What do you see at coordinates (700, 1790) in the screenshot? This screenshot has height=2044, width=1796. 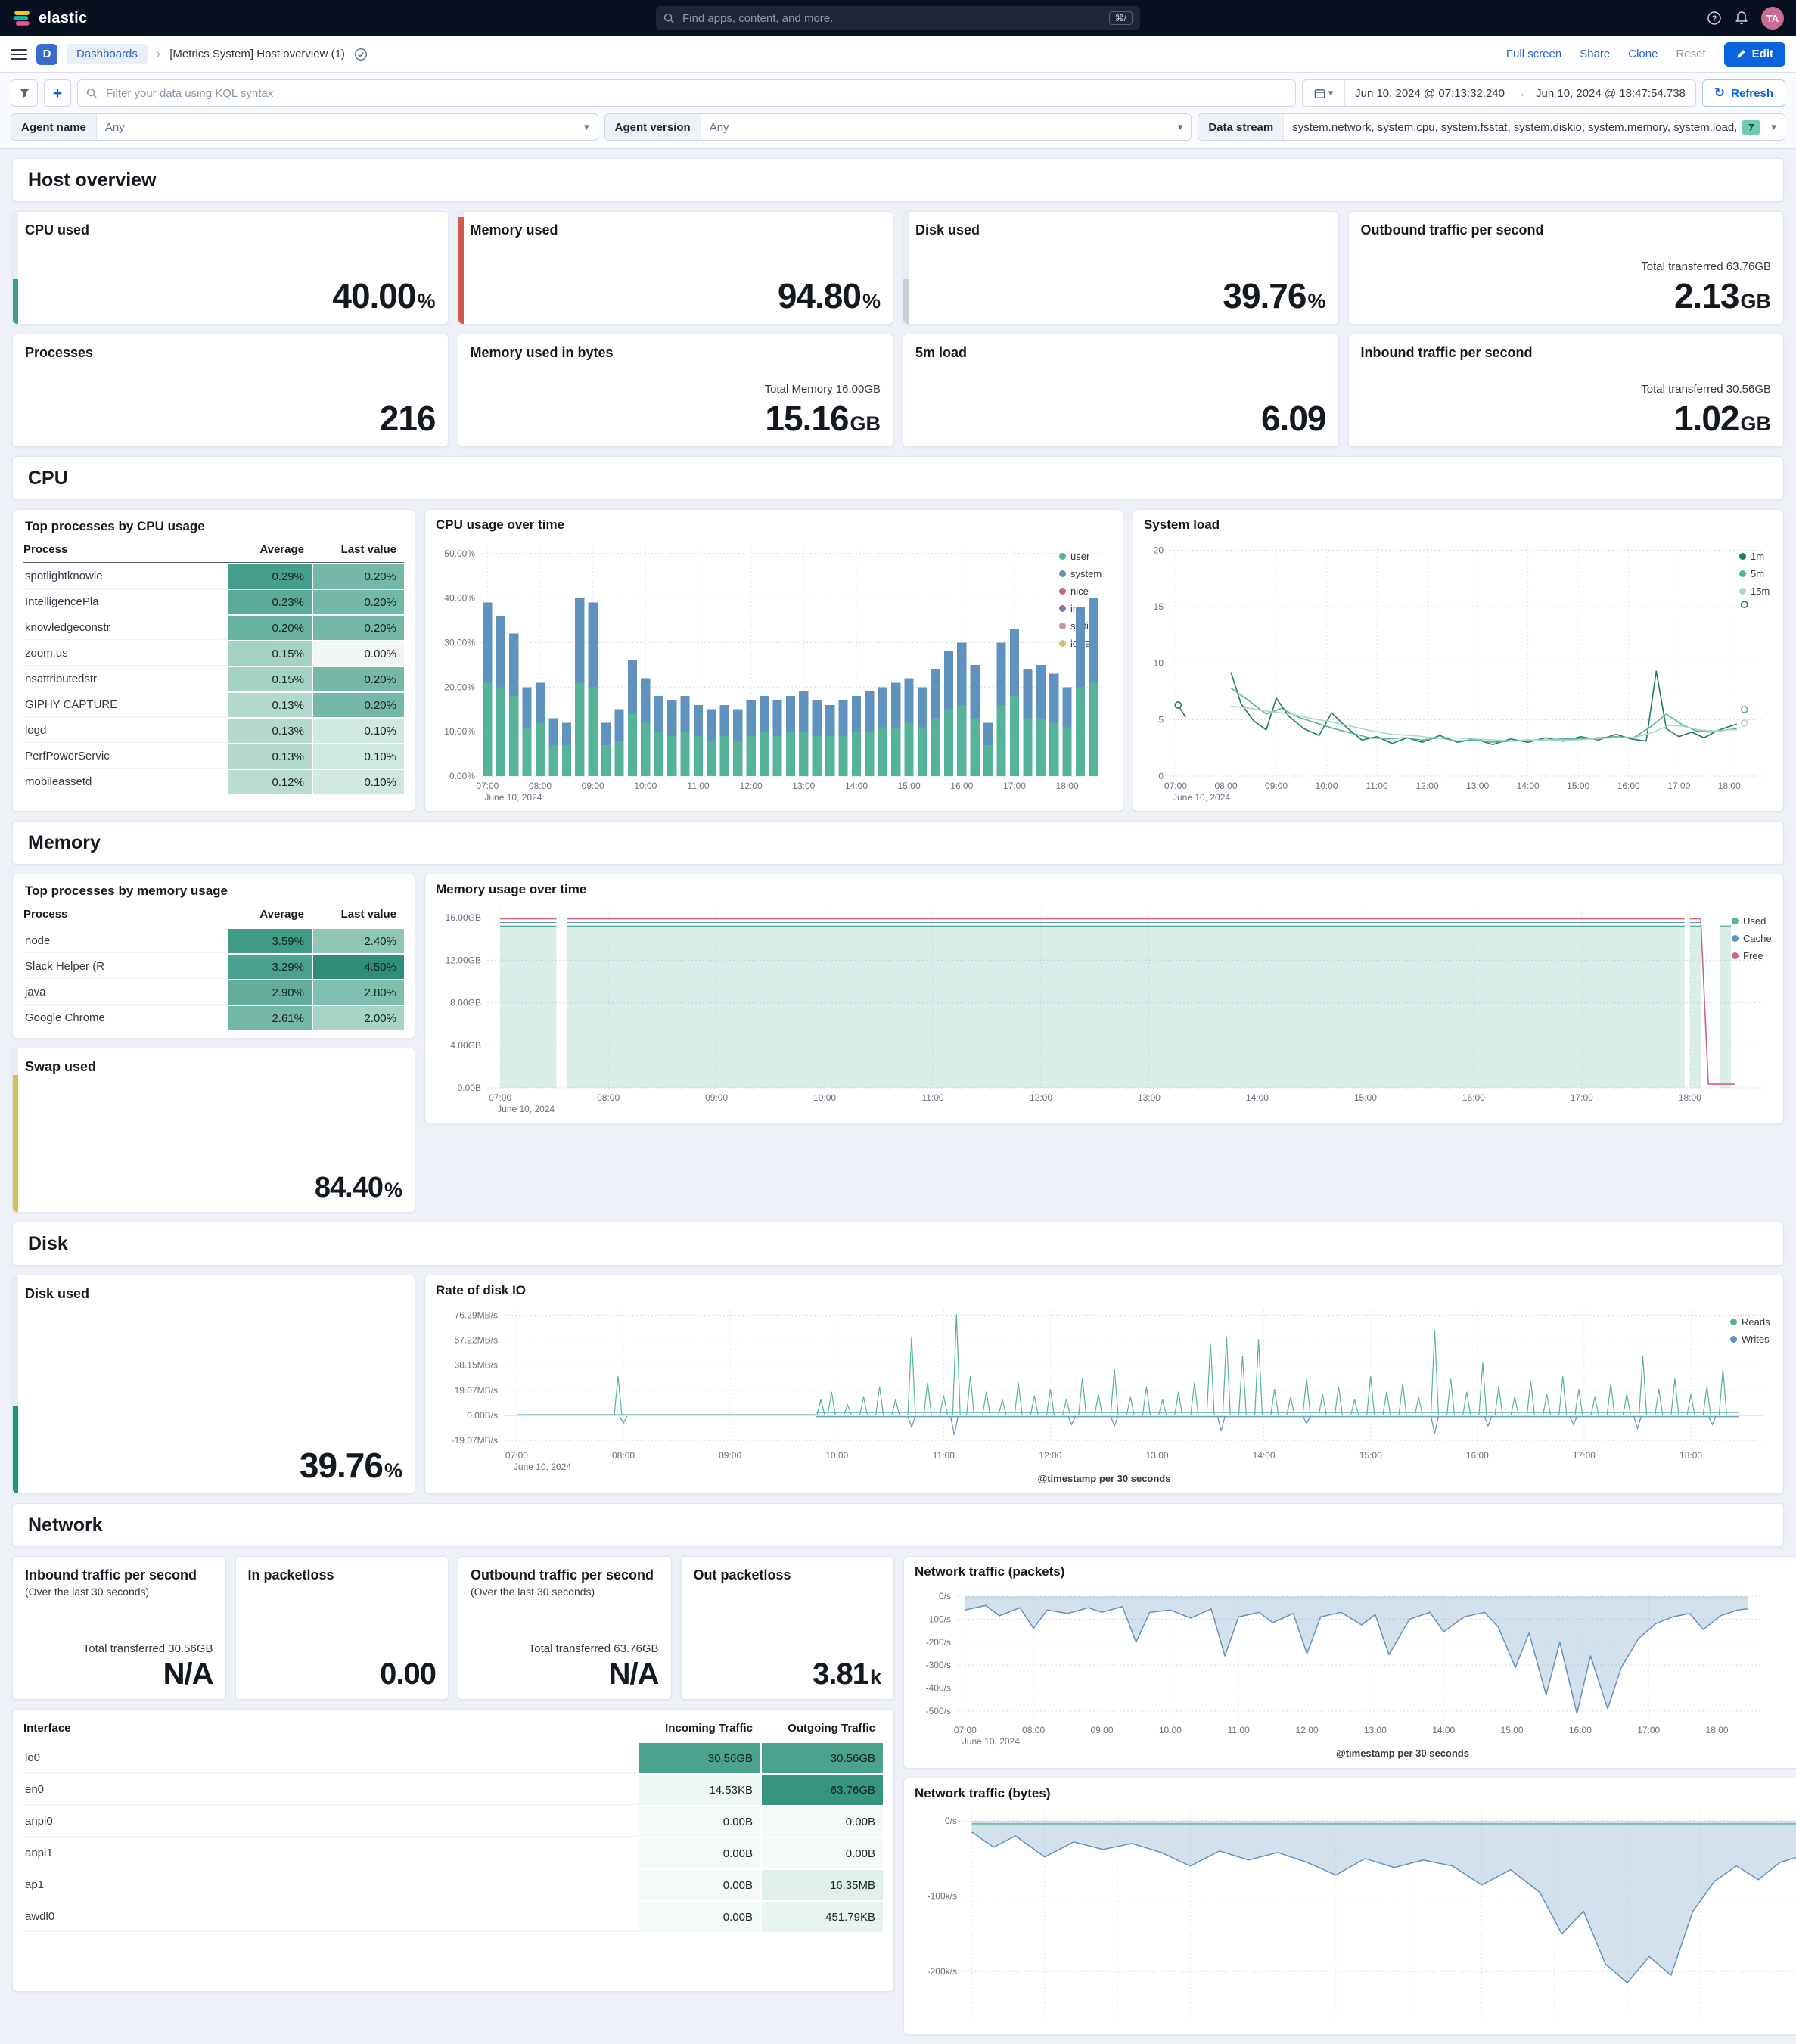 I see `heat-cell: 14.53KB` at bounding box center [700, 1790].